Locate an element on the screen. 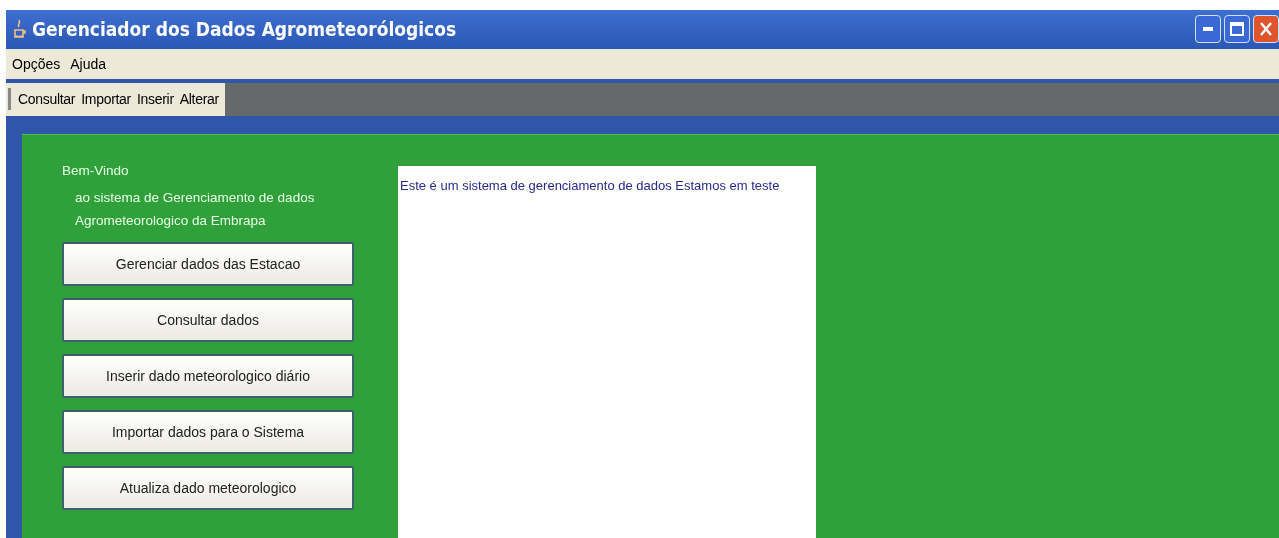 This screenshot has height=538, width=1279. maximize-icon is located at coordinates (1237, 29).